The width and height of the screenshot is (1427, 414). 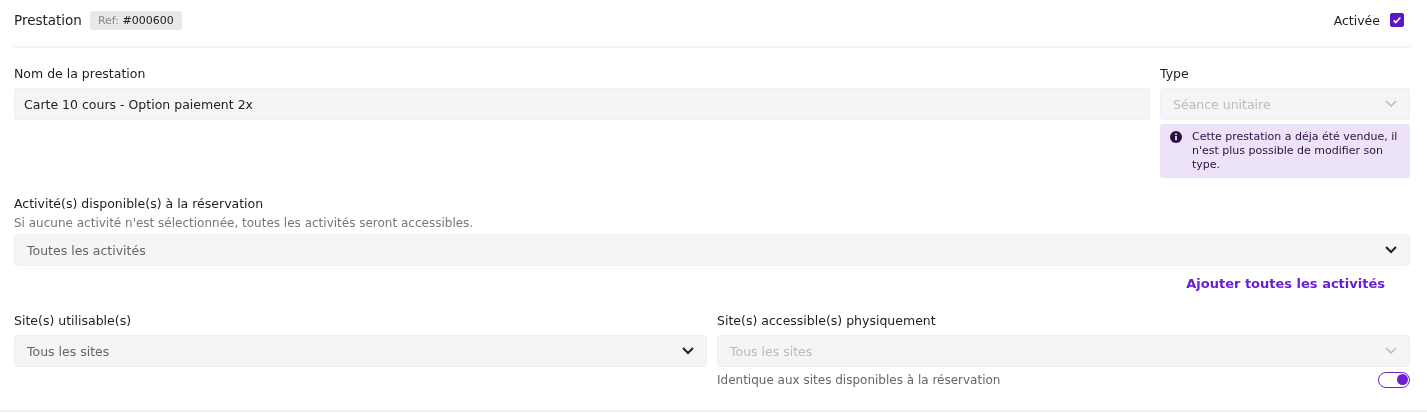 I want to click on info-icon, so click(x=1176, y=137).